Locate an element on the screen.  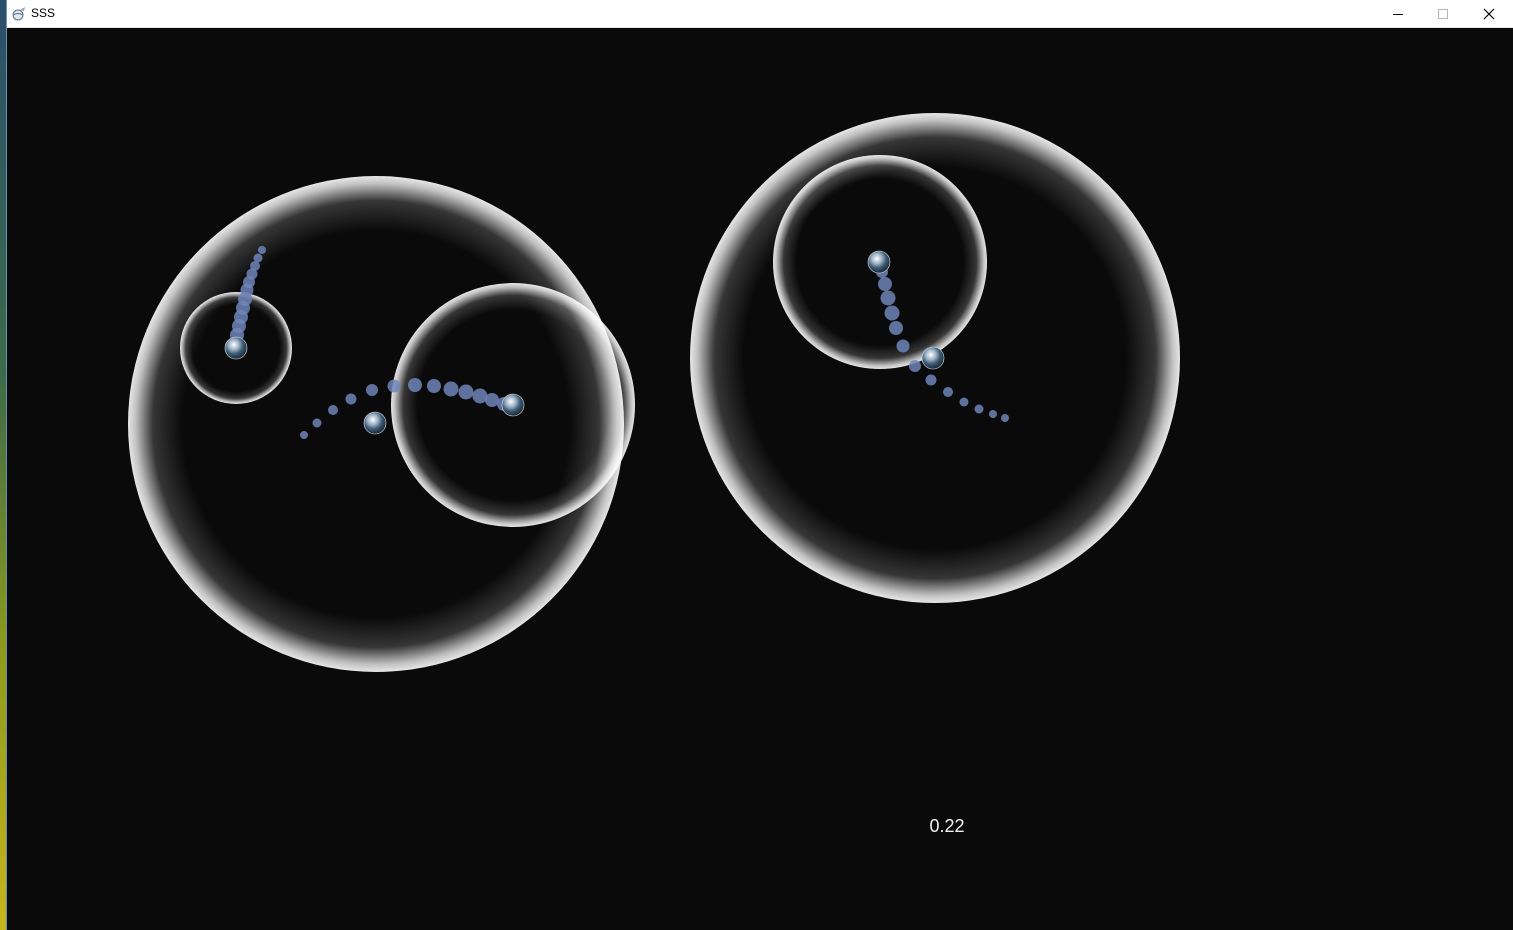
maximize-icon is located at coordinates (1443, 13).